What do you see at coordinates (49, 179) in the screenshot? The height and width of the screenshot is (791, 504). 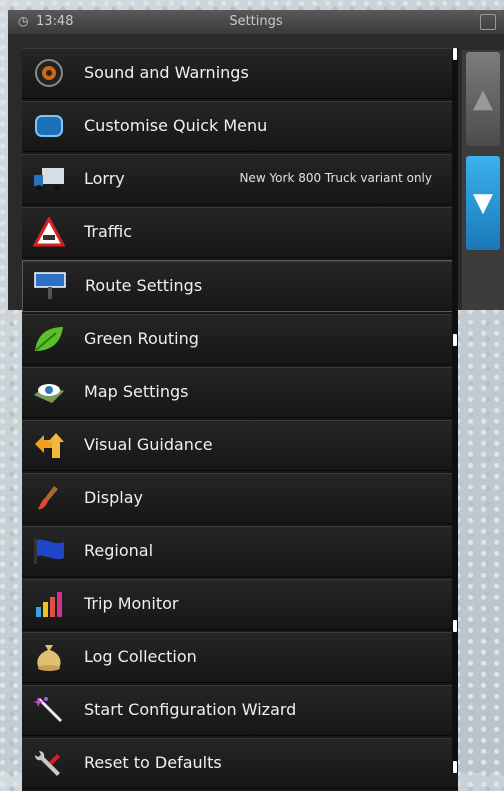 I see `truck-icon` at bounding box center [49, 179].